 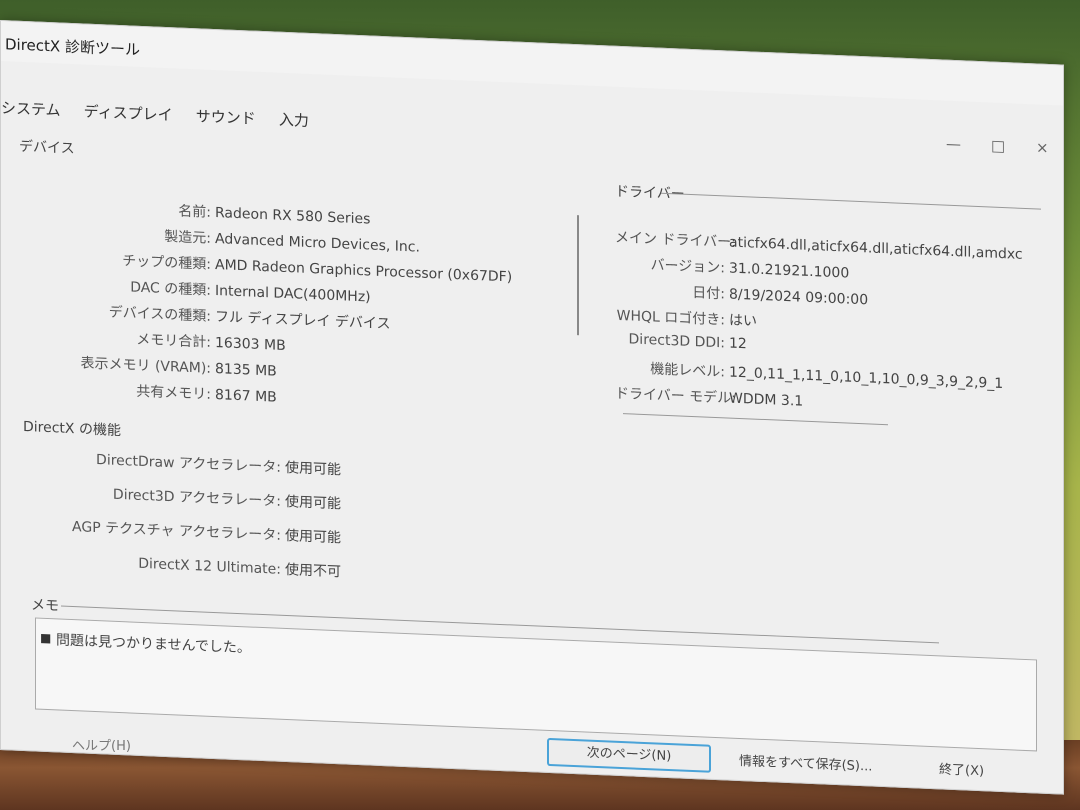 What do you see at coordinates (313, 503) in the screenshot?
I see `direct3d-value: 使用可能` at bounding box center [313, 503].